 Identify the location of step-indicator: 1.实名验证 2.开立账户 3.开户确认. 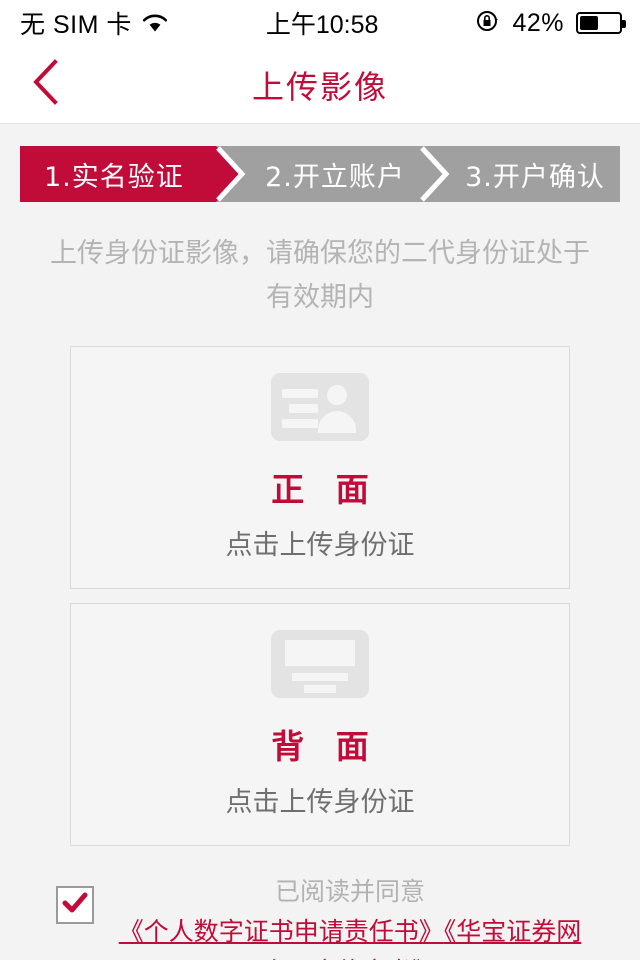
(320, 163).